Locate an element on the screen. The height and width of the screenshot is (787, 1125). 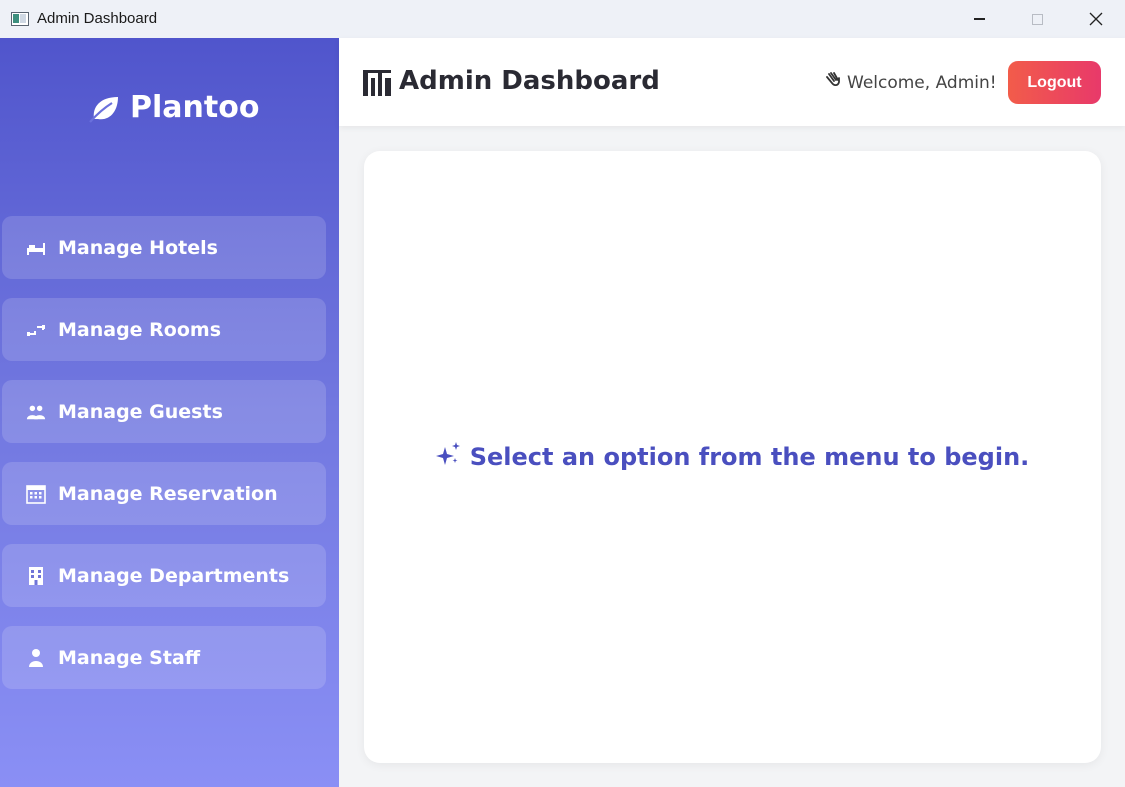
building-icon is located at coordinates (36, 576).